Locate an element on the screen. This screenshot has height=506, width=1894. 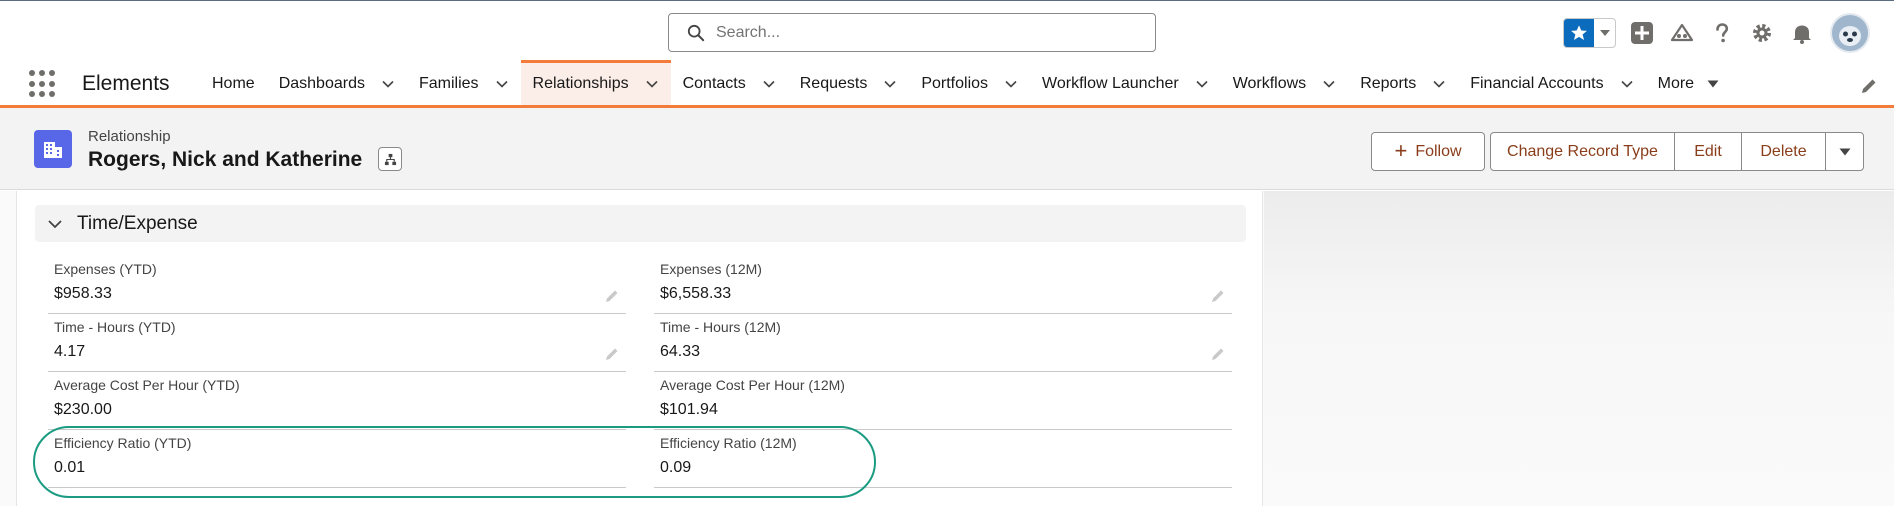
global-header is located at coordinates (947, 31).